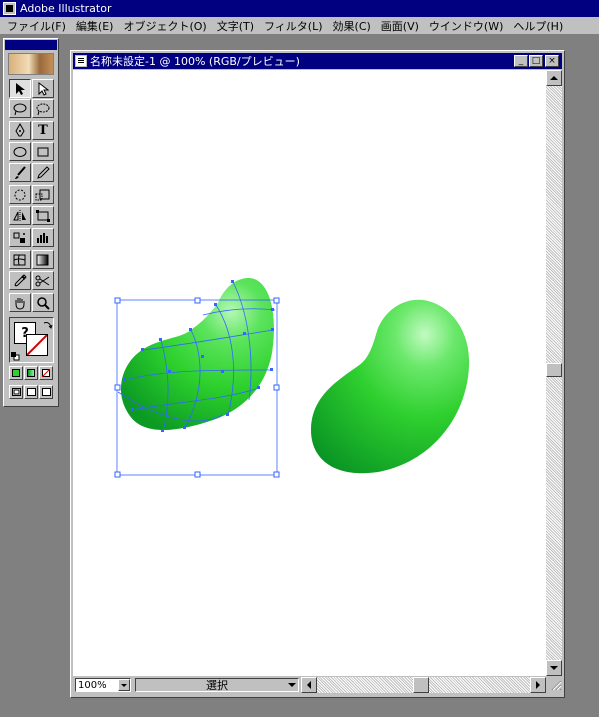  Describe the element at coordinates (235, 26) in the screenshot. I see `menu-type: 文字(T)` at that location.